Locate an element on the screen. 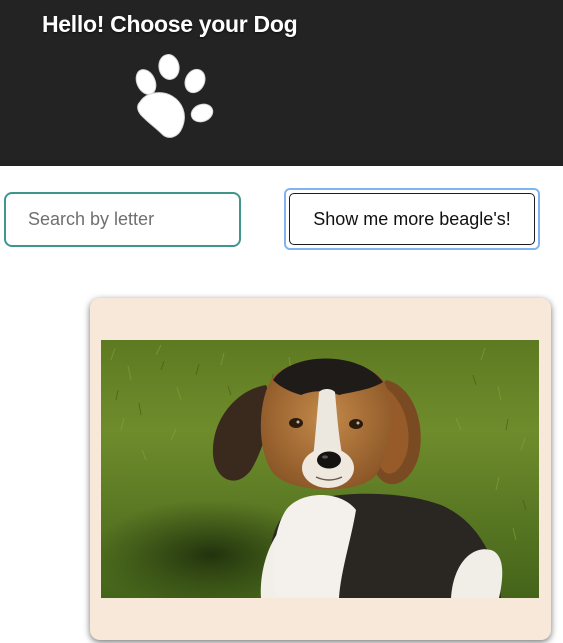  search-input is located at coordinates (122, 219).